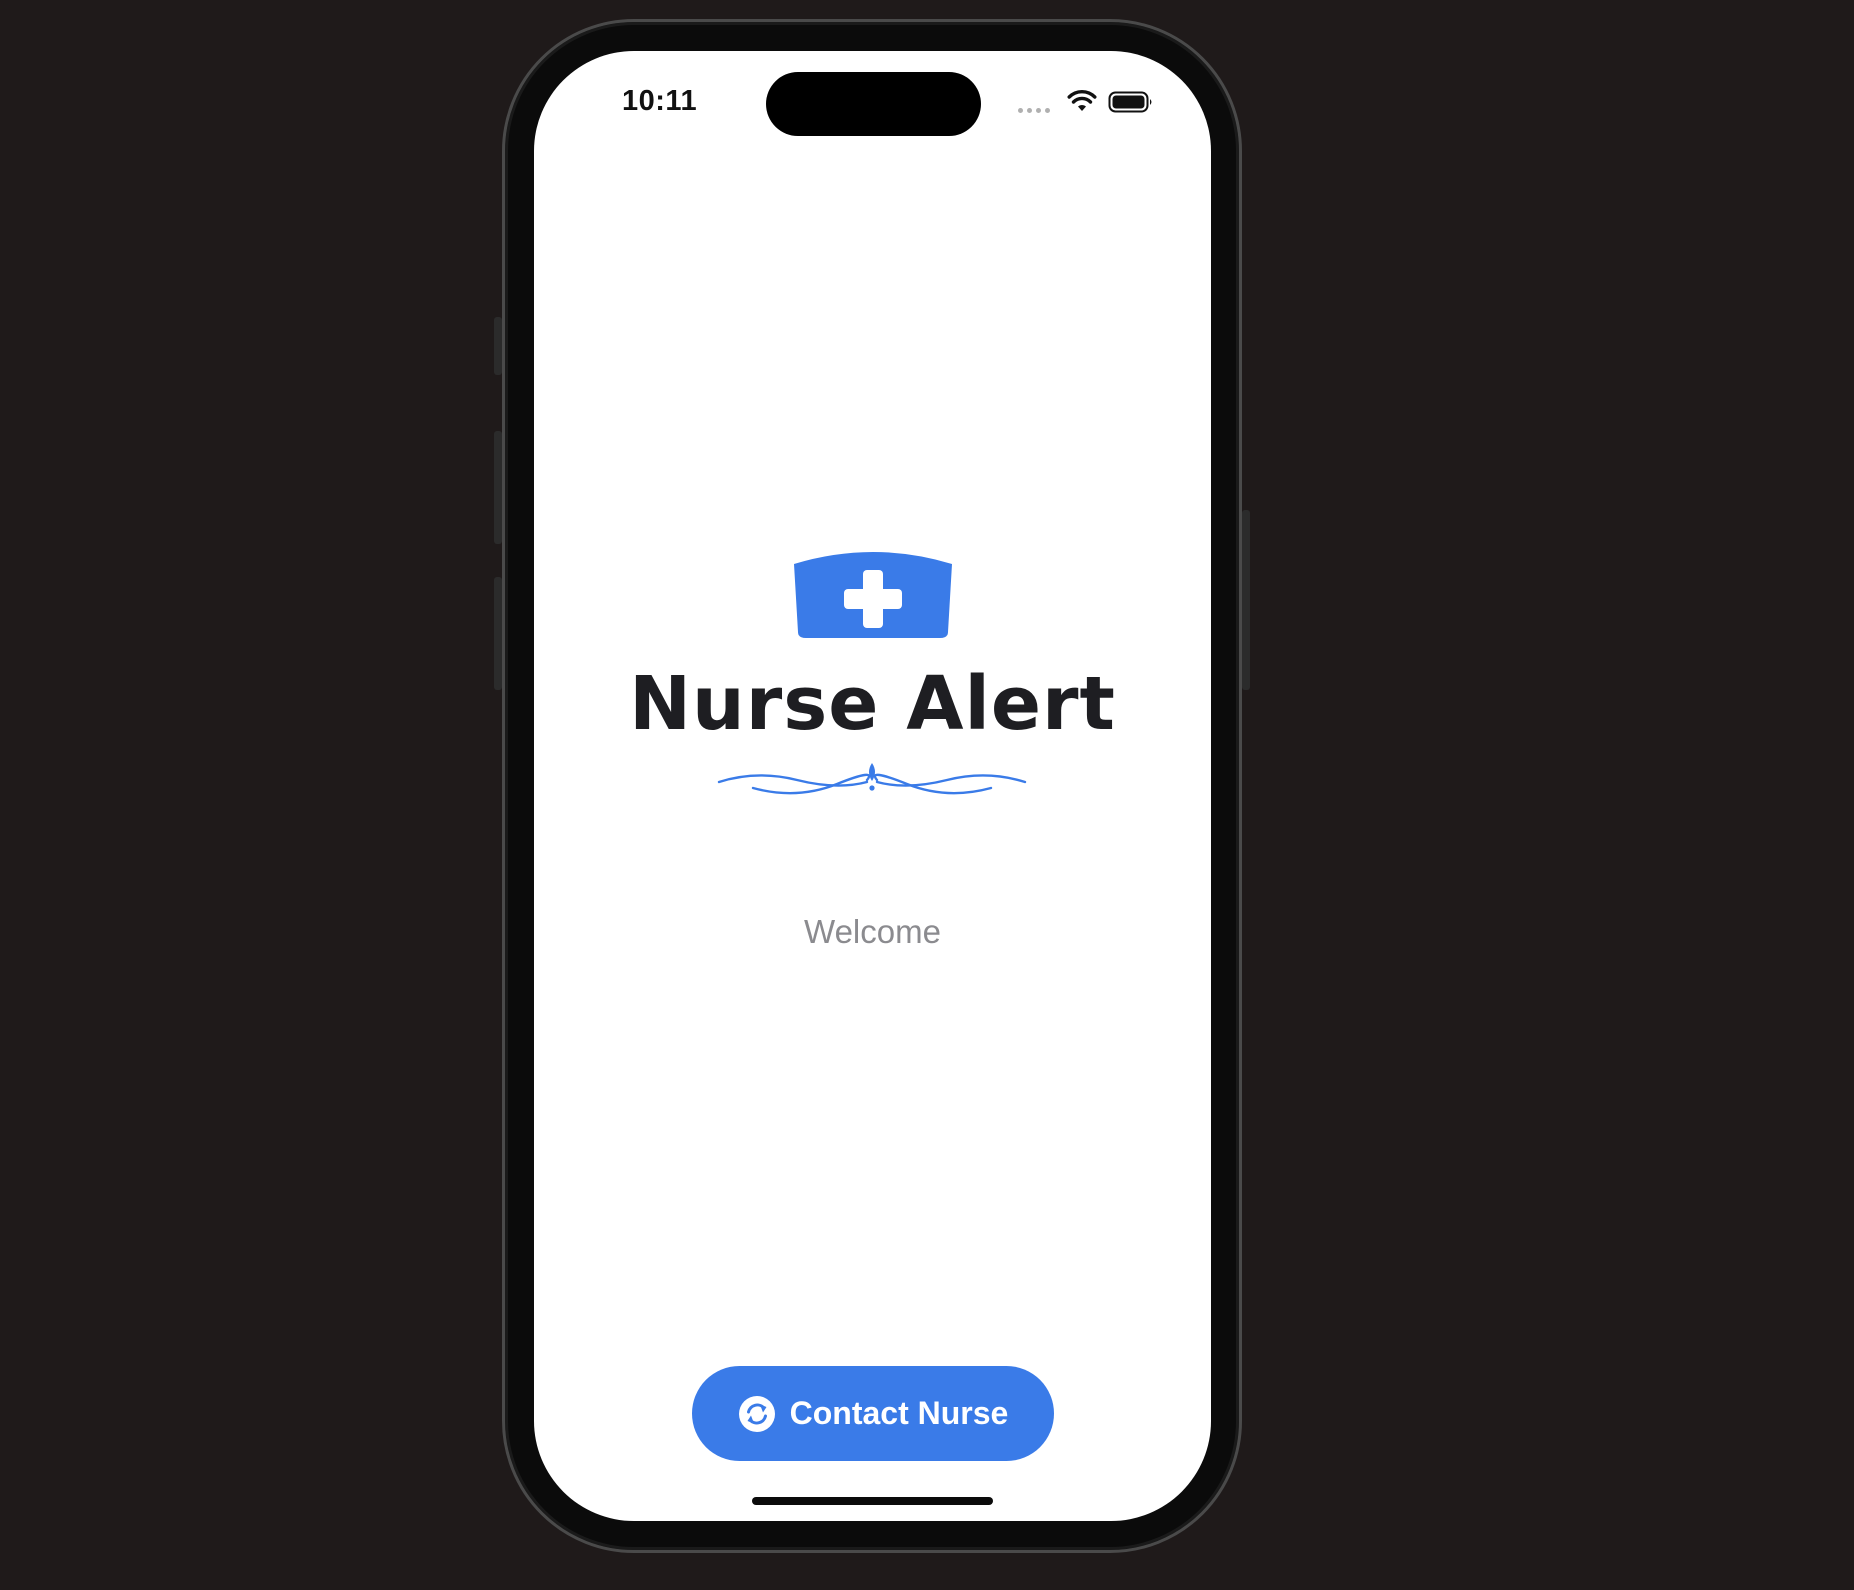  Describe the element at coordinates (872, 704) in the screenshot. I see `app-title: Nurse Alert` at that location.